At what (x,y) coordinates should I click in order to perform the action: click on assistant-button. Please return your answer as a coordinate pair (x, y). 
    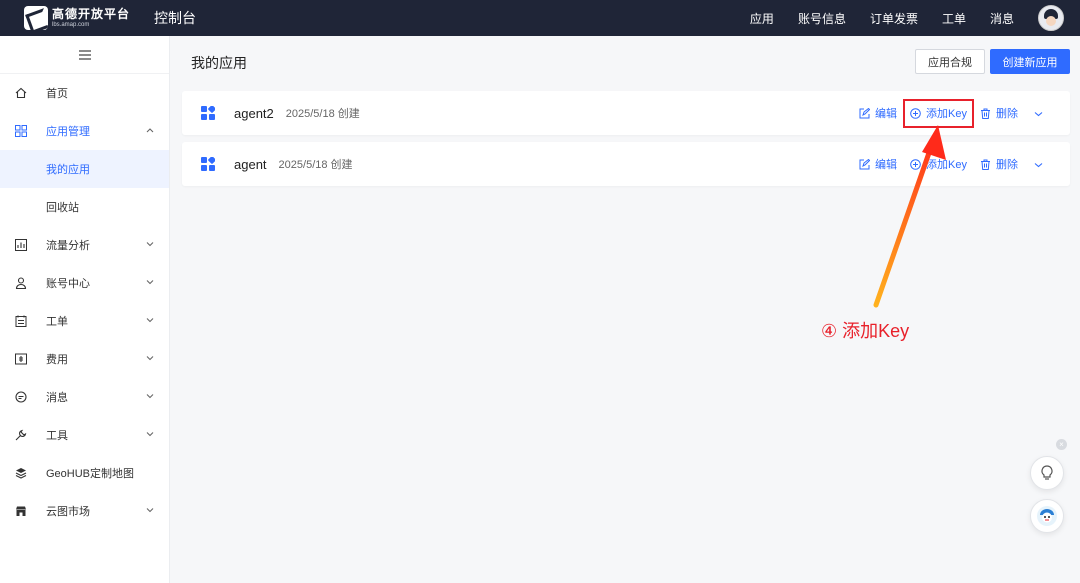
    Looking at the image, I should click on (1047, 516).